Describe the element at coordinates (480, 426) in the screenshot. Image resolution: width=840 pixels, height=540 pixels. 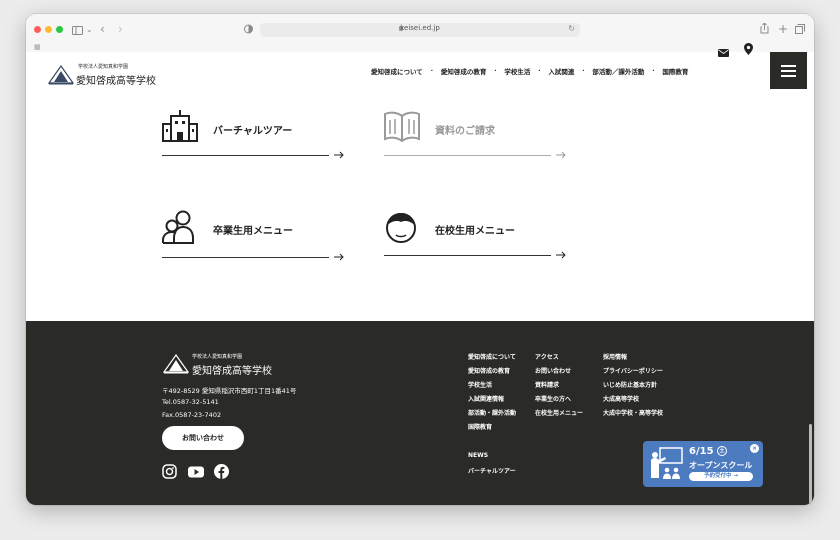
I see `footer-link-international: 国際教育` at that location.